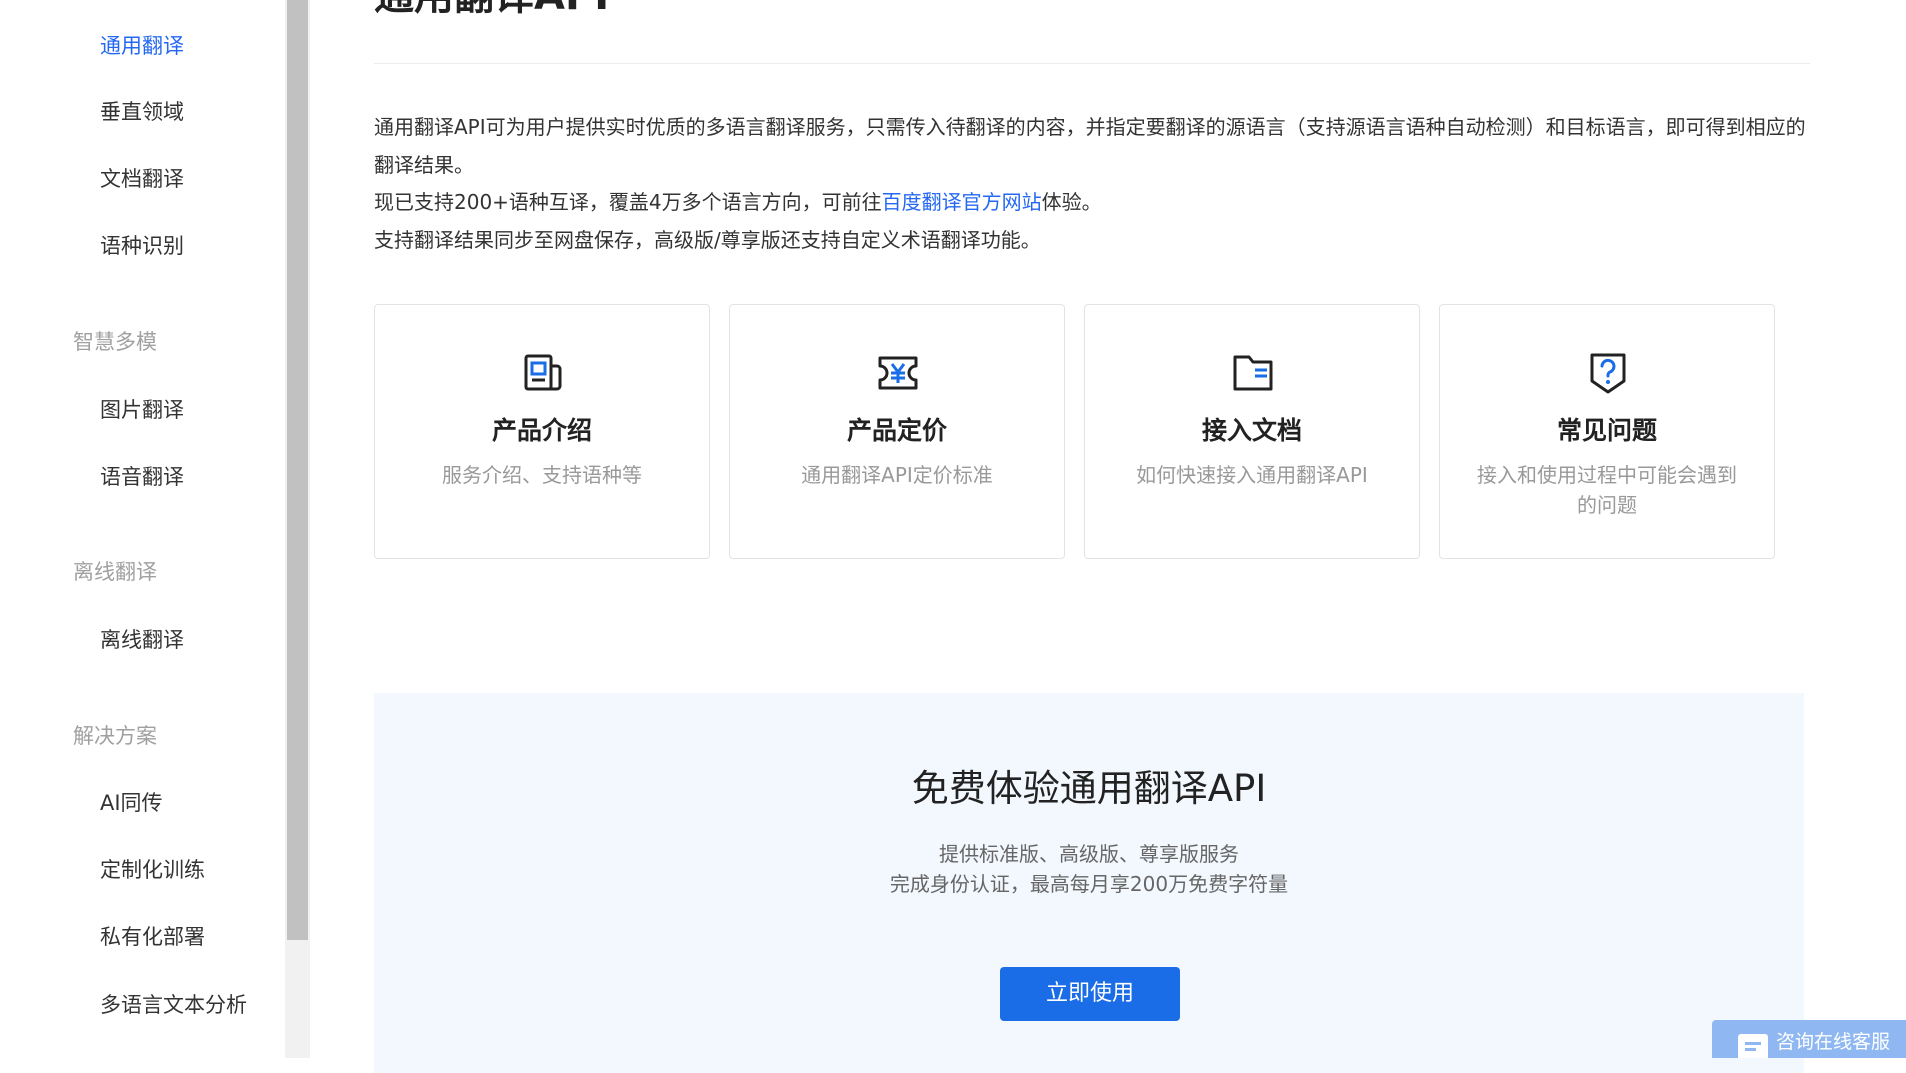 This screenshot has width=1906, height=1073. I want to click on sidebar-group-solutions: 解决方案, so click(115, 736).